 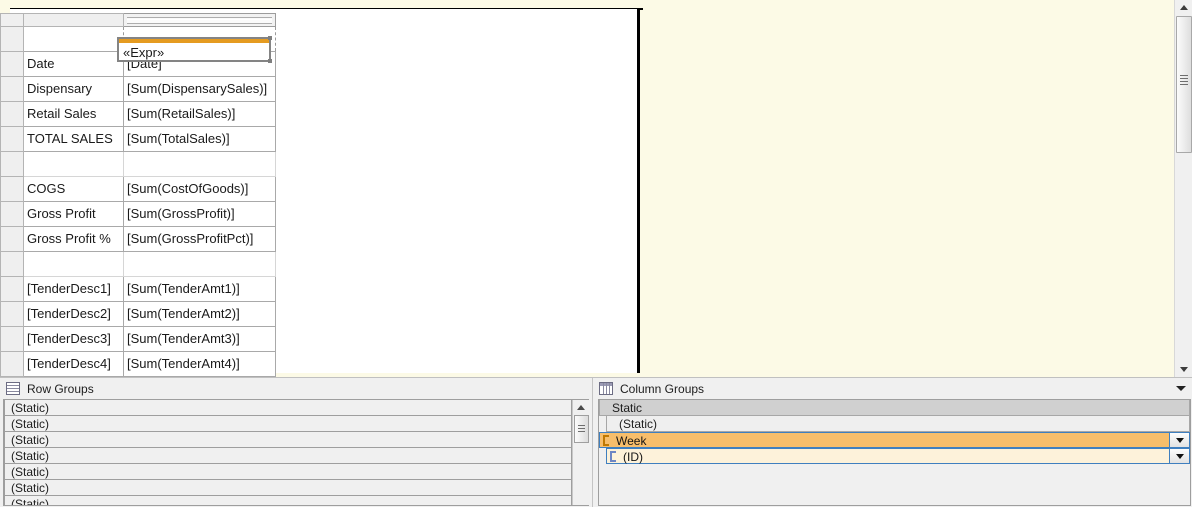 What do you see at coordinates (73, 339) in the screenshot?
I see `tablix-cell-label: [TenderDesc3]` at bounding box center [73, 339].